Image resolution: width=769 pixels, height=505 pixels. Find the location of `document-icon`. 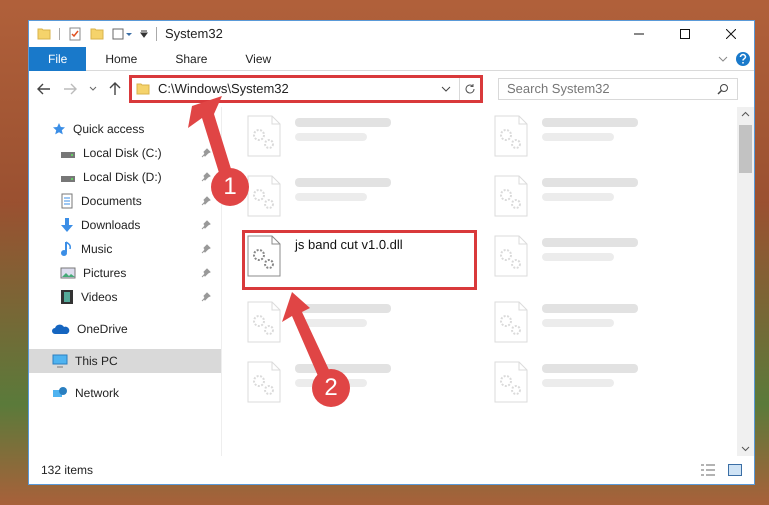

document-icon is located at coordinates (67, 201).